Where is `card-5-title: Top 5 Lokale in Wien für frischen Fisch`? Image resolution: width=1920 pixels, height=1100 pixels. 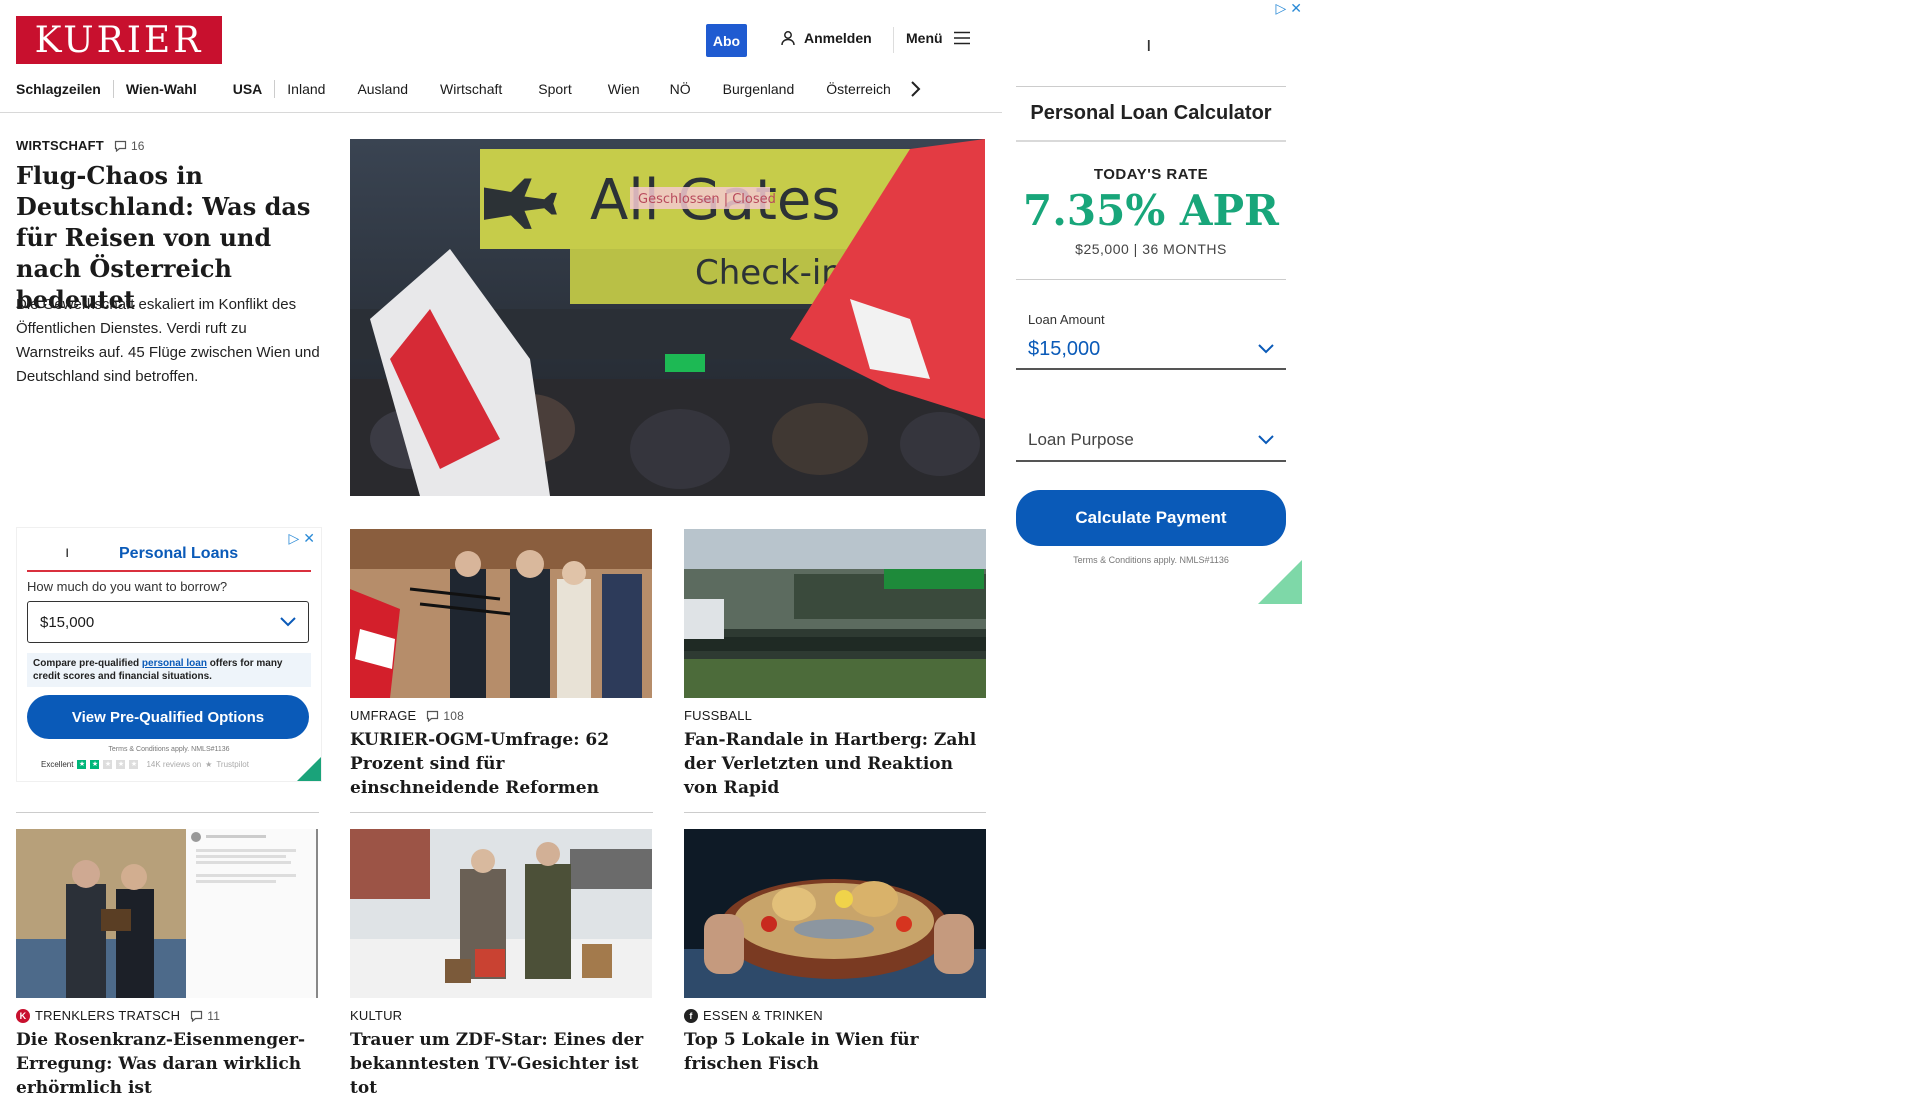 card-5-title: Top 5 Lokale in Wien für frischen Fisch is located at coordinates (834, 1052).